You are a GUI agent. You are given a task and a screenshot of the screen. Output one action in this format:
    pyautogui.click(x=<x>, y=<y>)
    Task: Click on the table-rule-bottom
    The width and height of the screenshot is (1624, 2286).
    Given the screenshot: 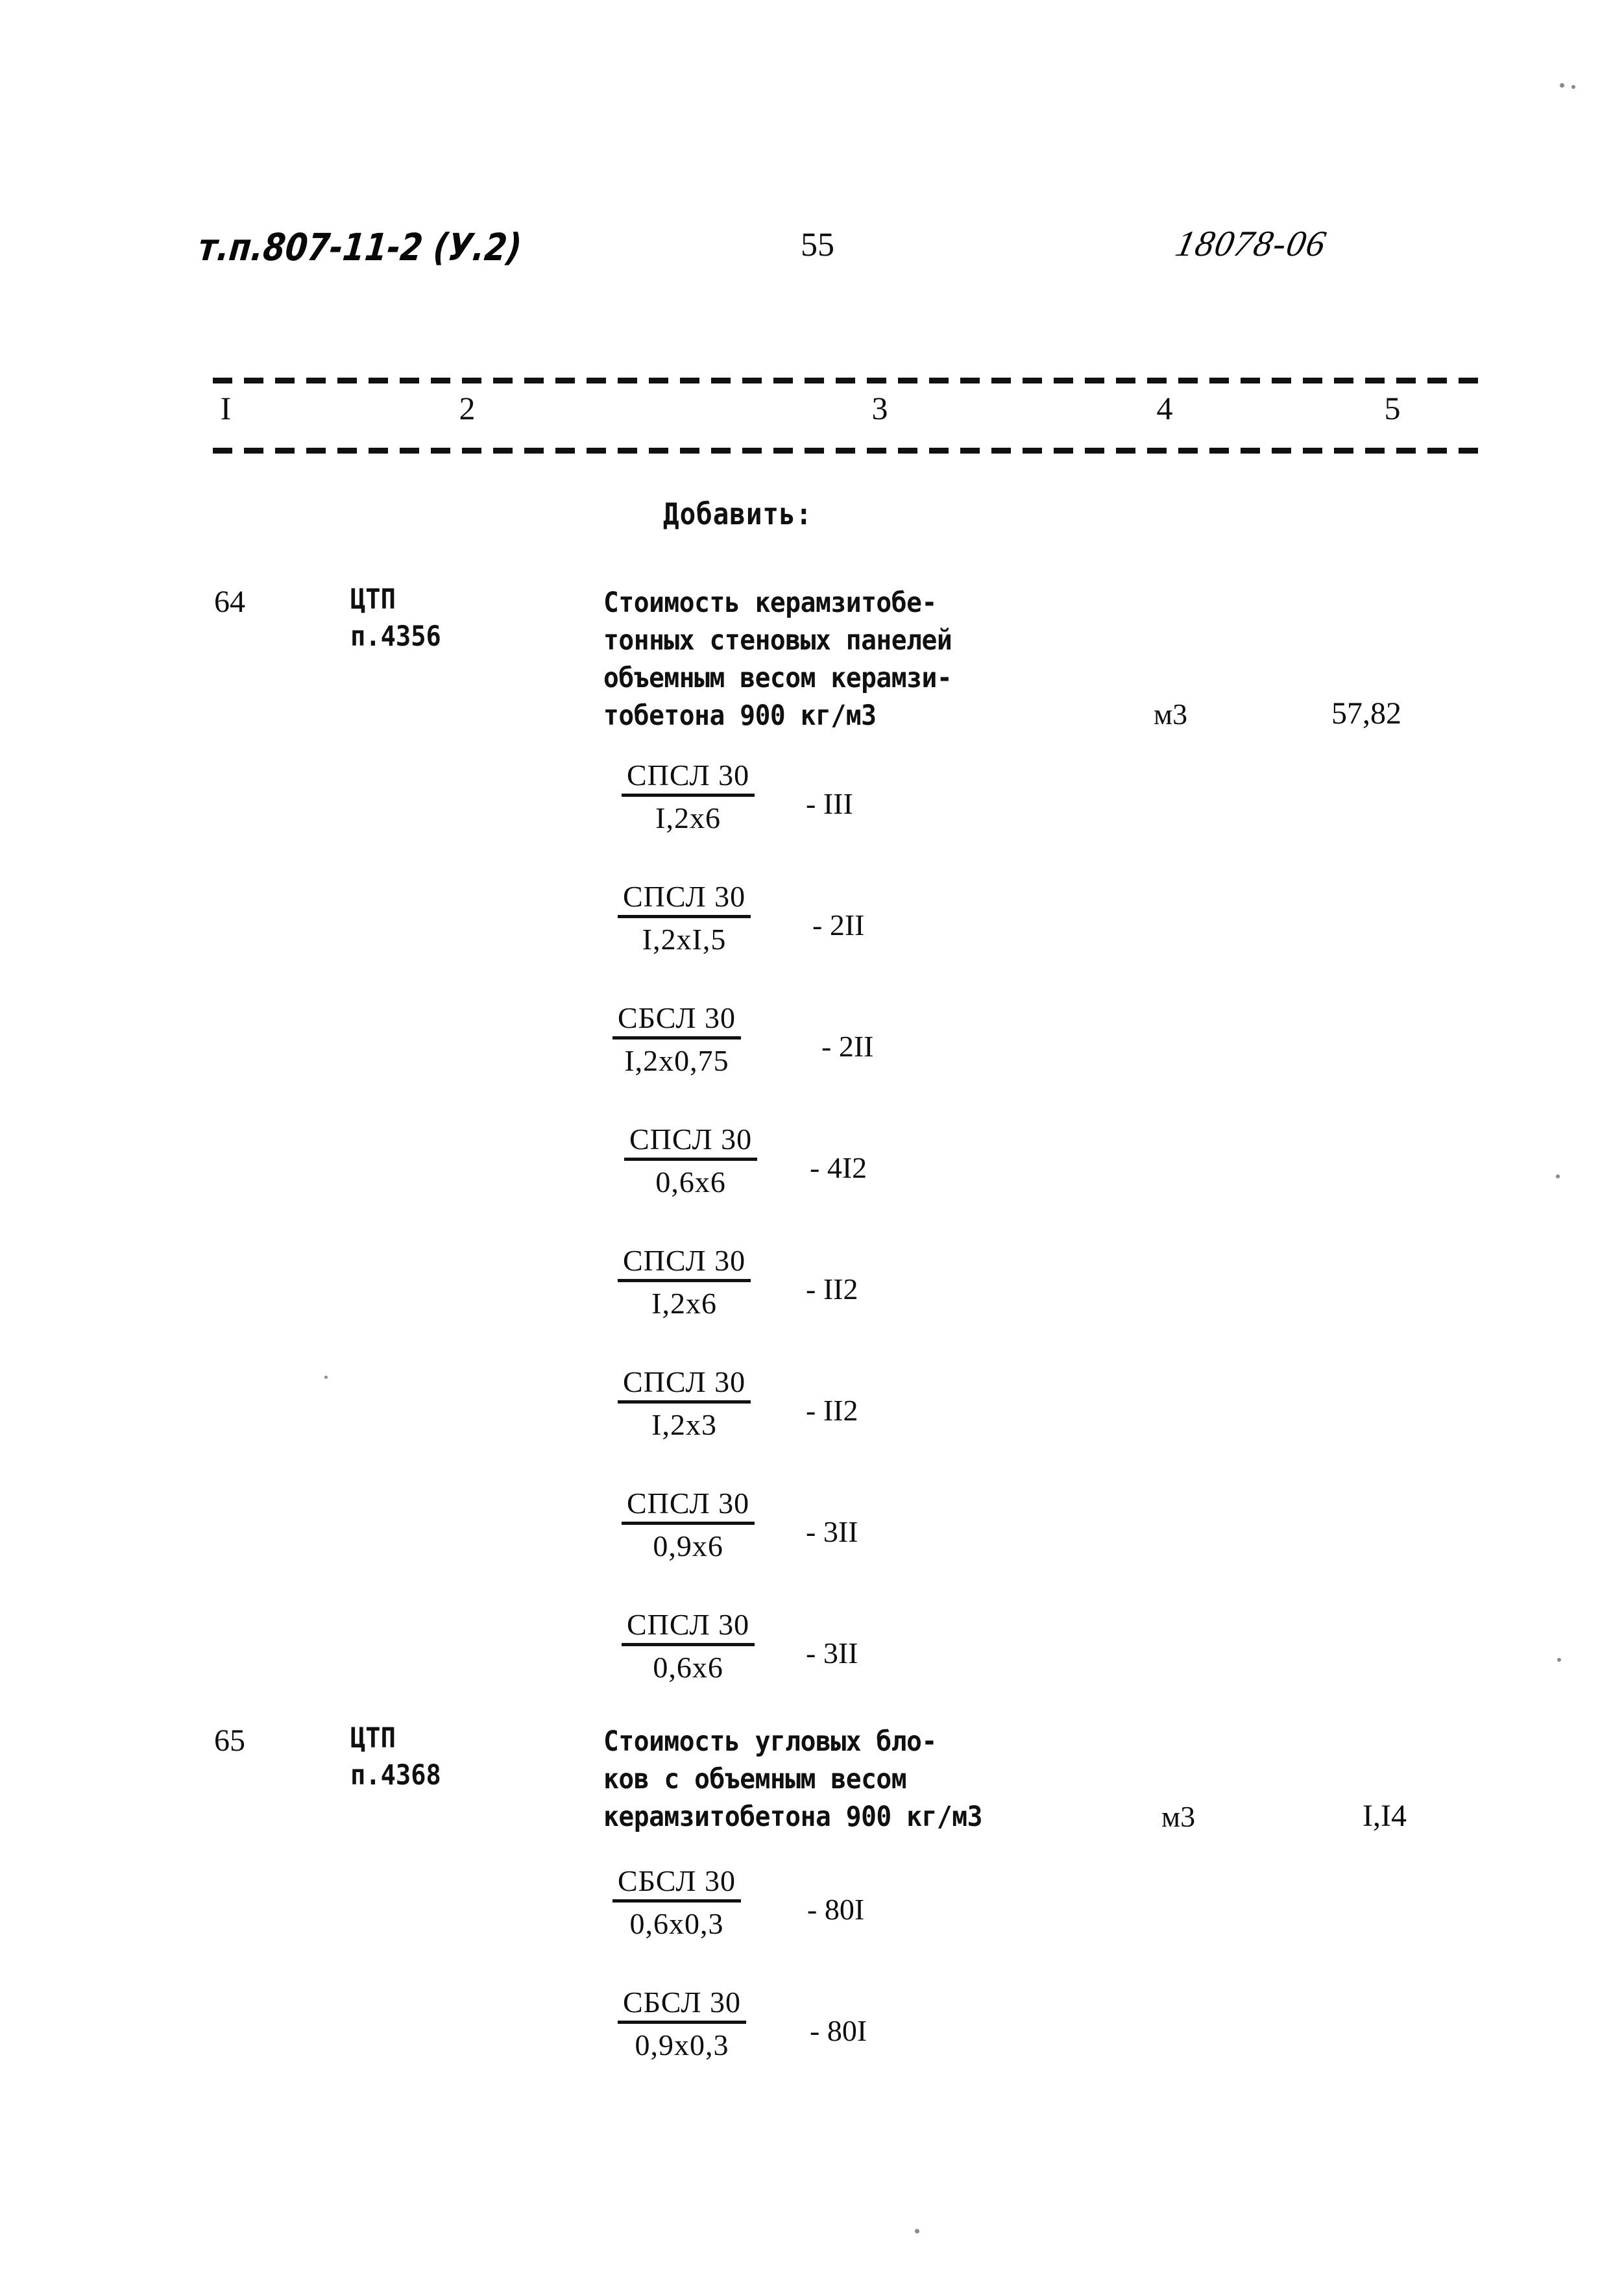 What is the action you would take?
    pyautogui.click(x=851, y=451)
    